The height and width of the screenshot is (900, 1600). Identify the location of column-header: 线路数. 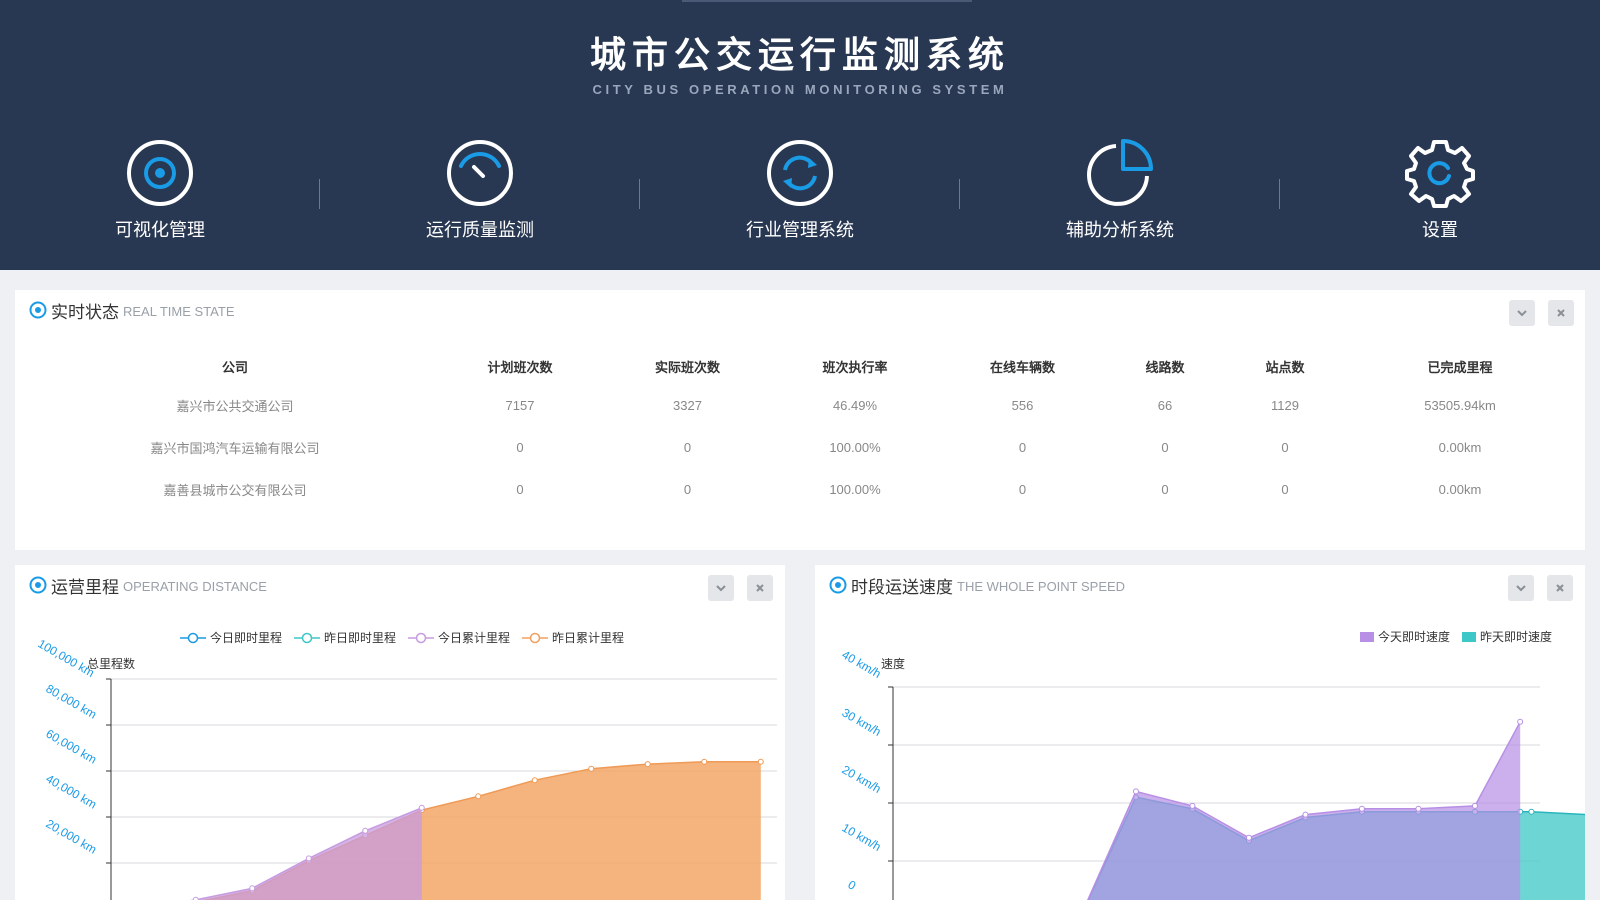
(1165, 367).